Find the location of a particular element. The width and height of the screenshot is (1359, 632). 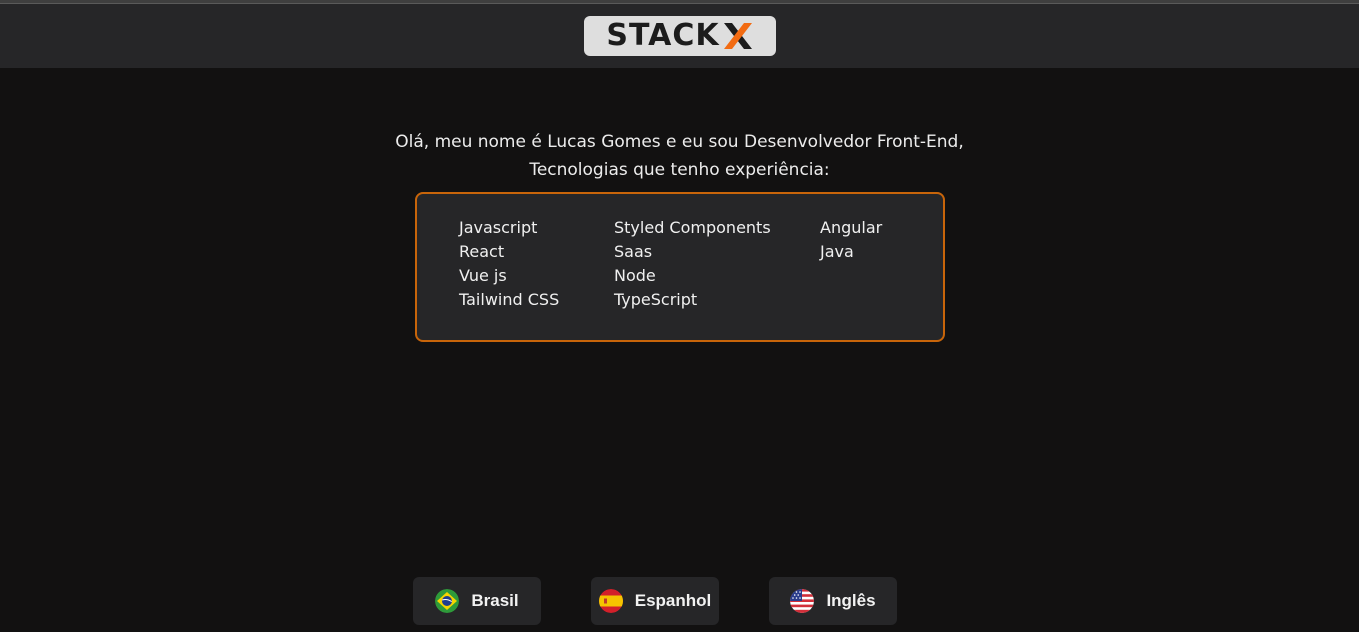

tech-item: Angular is located at coordinates (851, 227).